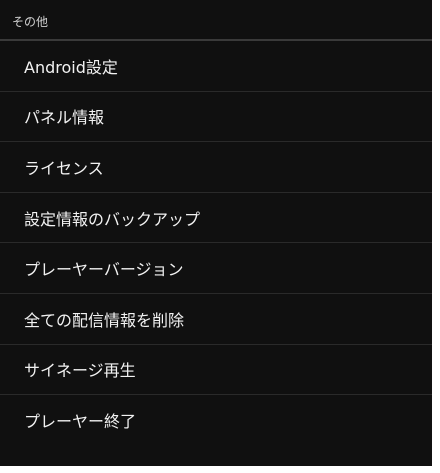  What do you see at coordinates (64, 168) in the screenshot?
I see `menu-item-label: ライセンス` at bounding box center [64, 168].